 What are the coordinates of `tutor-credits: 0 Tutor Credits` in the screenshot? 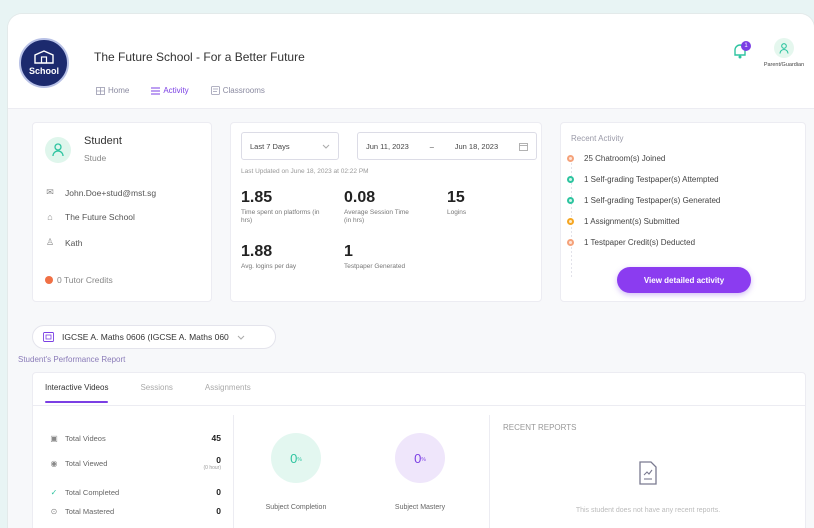 It's located at (79, 280).